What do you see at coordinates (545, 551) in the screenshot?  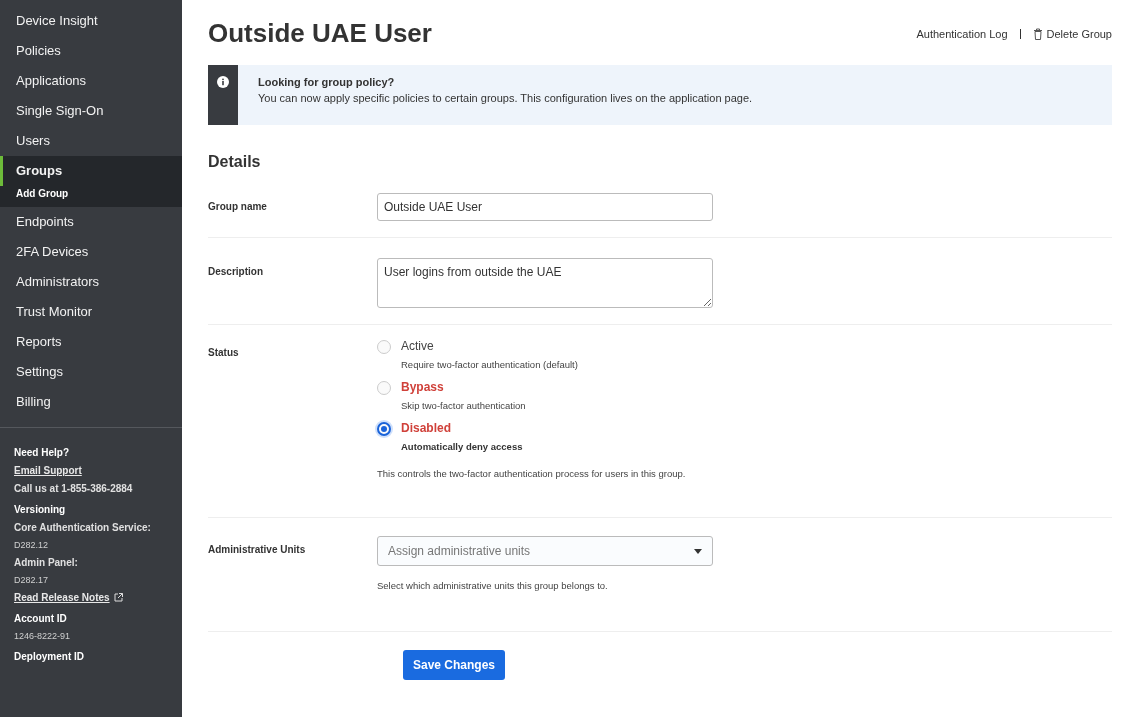 I see `administrative-units-dropdown: Assign administrative units` at bounding box center [545, 551].